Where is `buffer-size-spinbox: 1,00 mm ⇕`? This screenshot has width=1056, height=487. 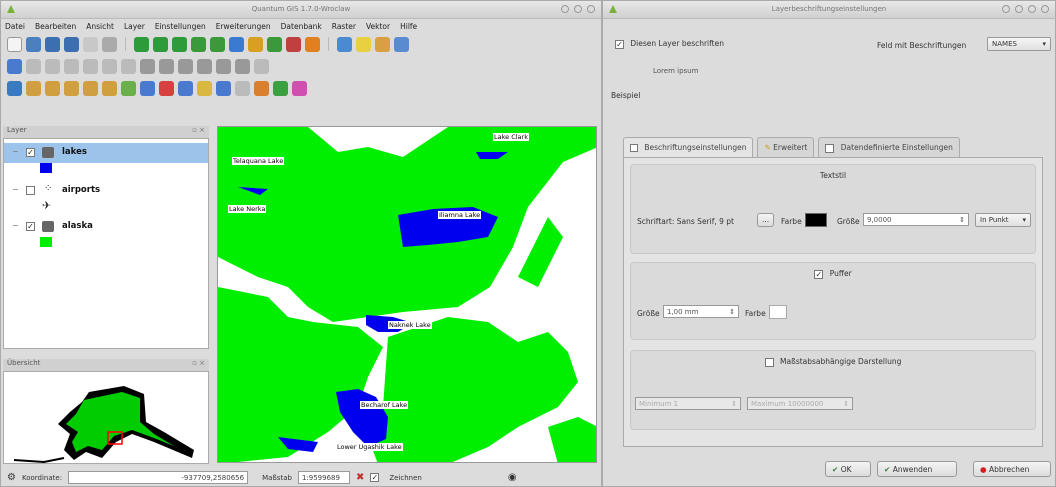 buffer-size-spinbox: 1,00 mm ⇕ is located at coordinates (701, 311).